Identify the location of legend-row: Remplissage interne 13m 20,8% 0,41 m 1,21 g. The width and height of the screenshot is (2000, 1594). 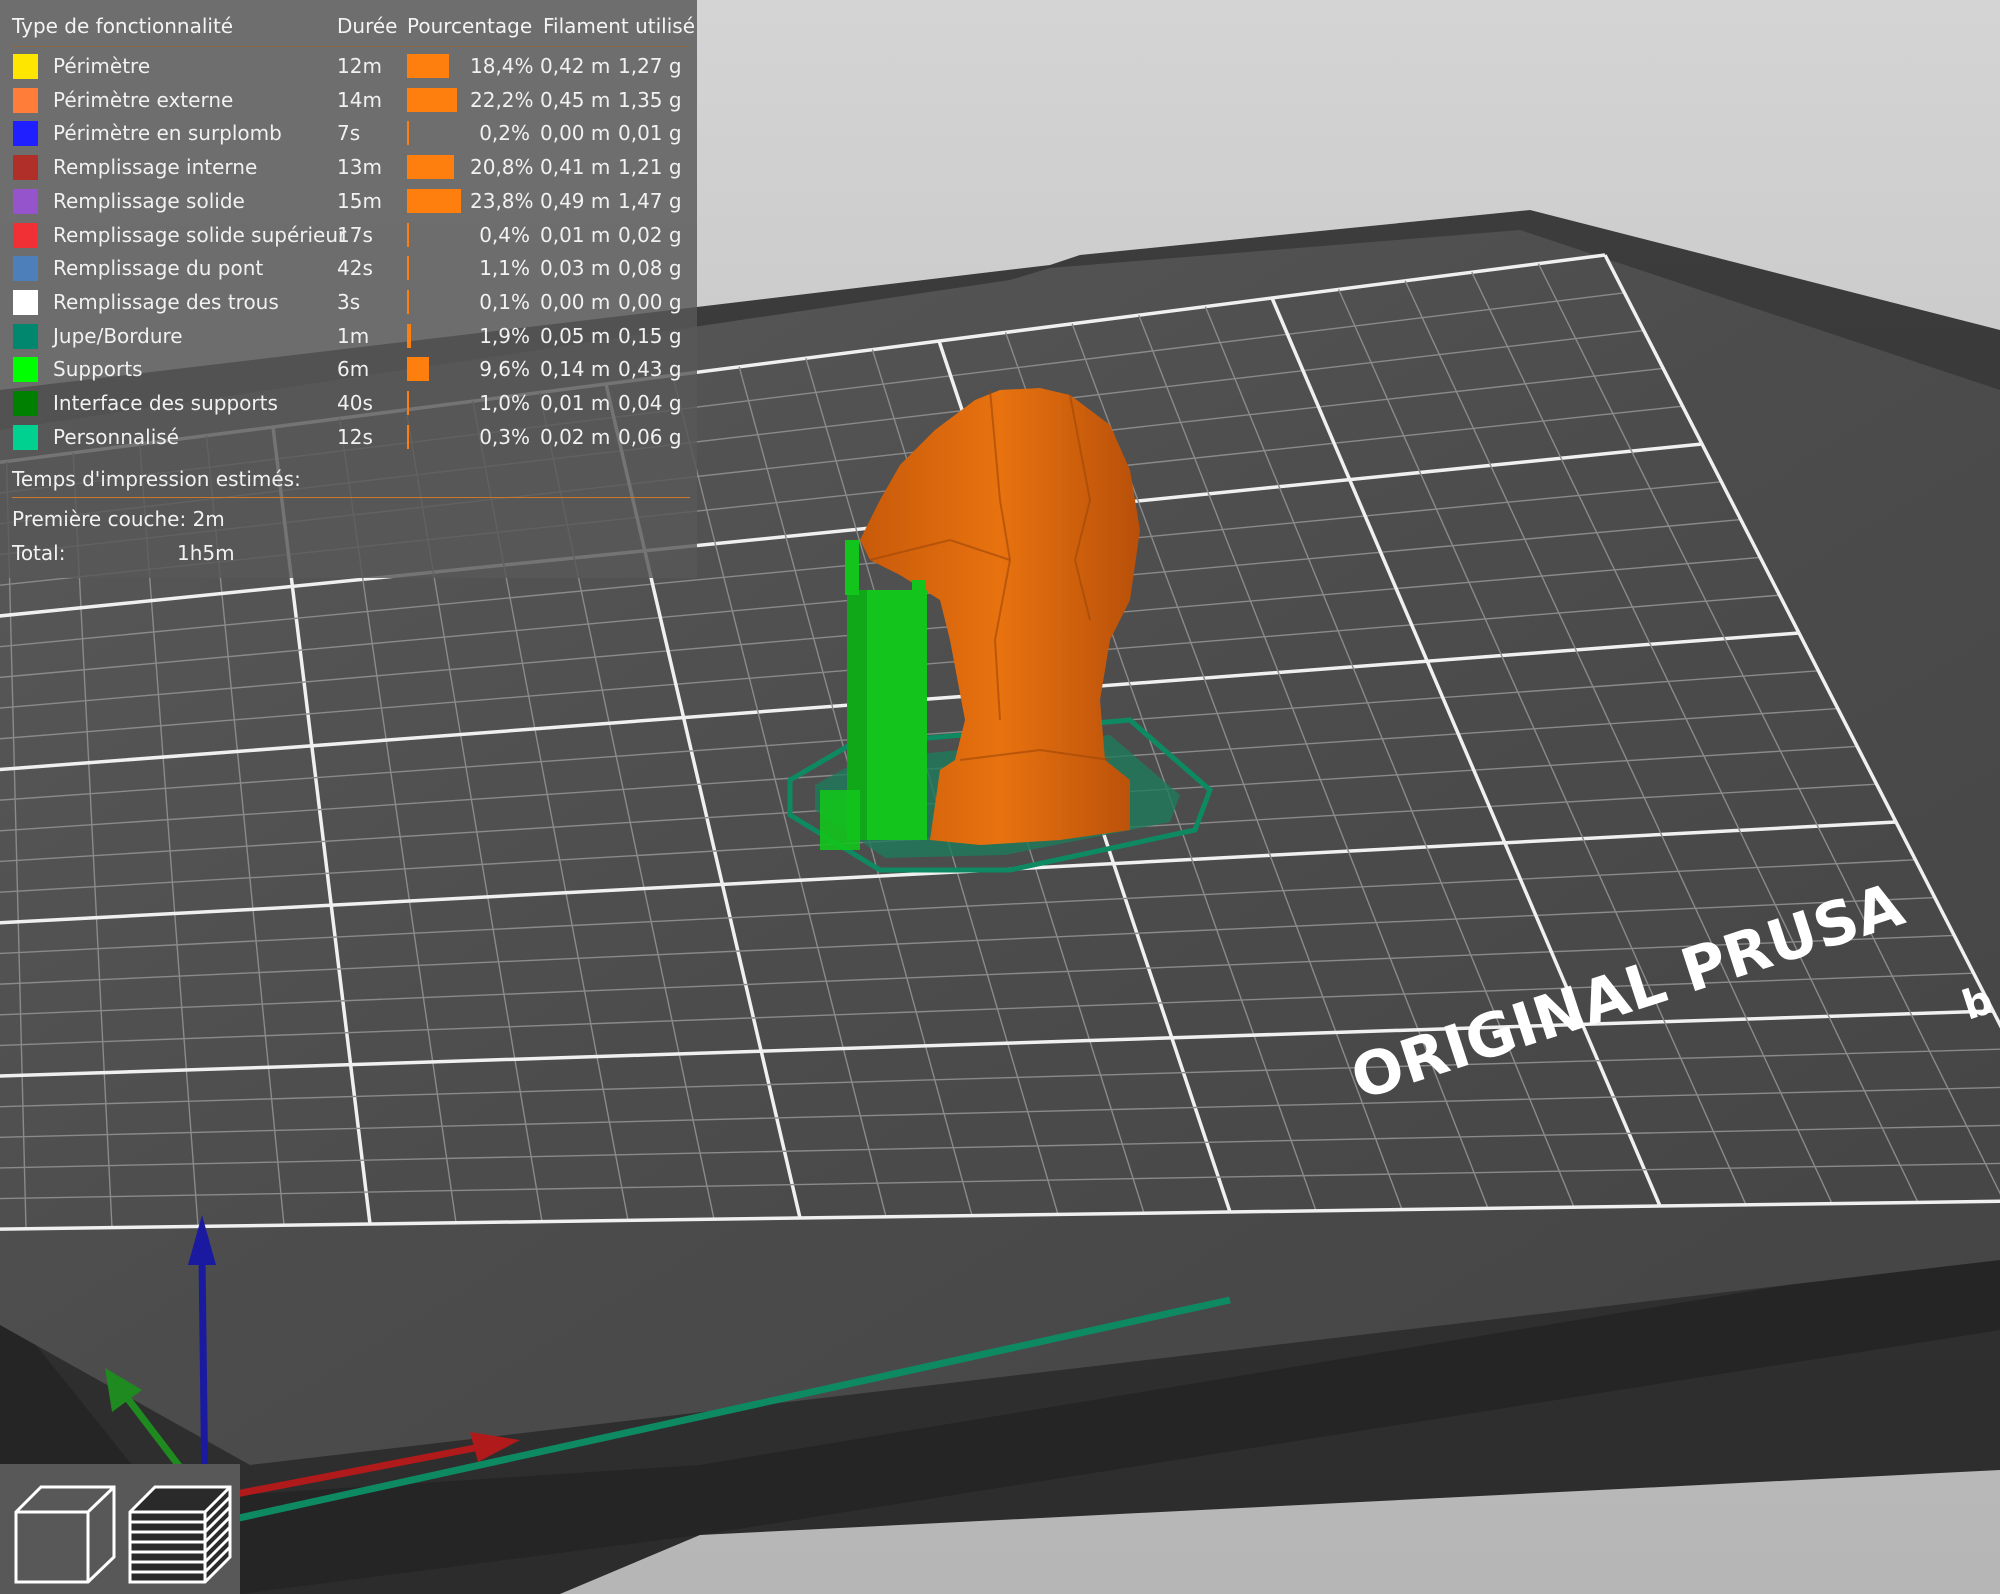
(348, 168).